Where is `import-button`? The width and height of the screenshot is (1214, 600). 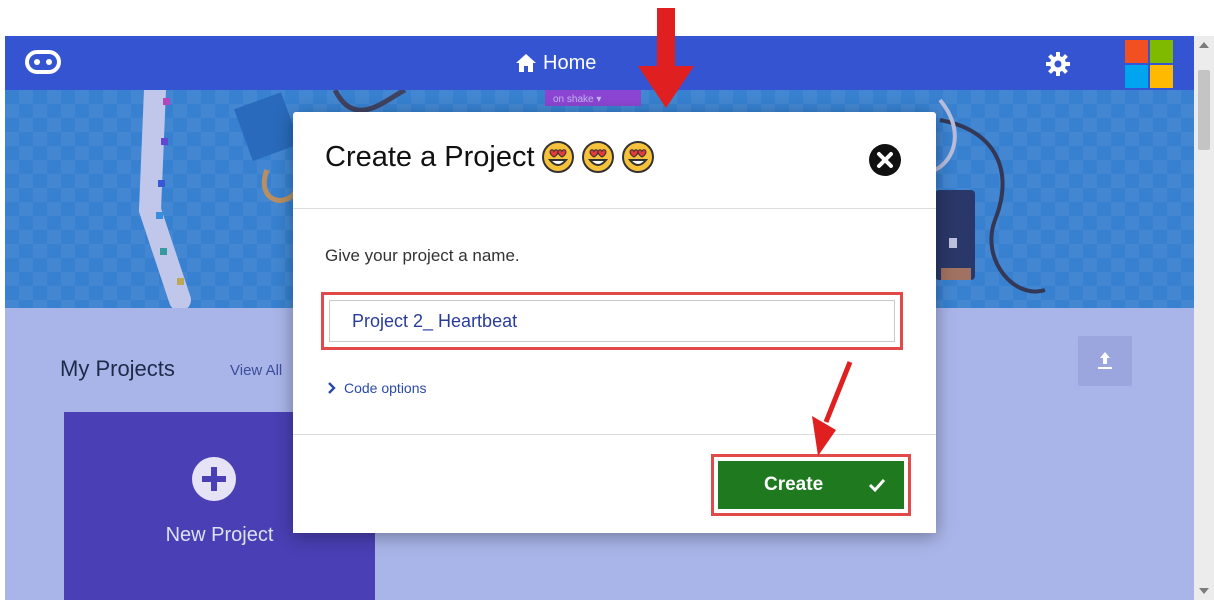 import-button is located at coordinates (1105, 361).